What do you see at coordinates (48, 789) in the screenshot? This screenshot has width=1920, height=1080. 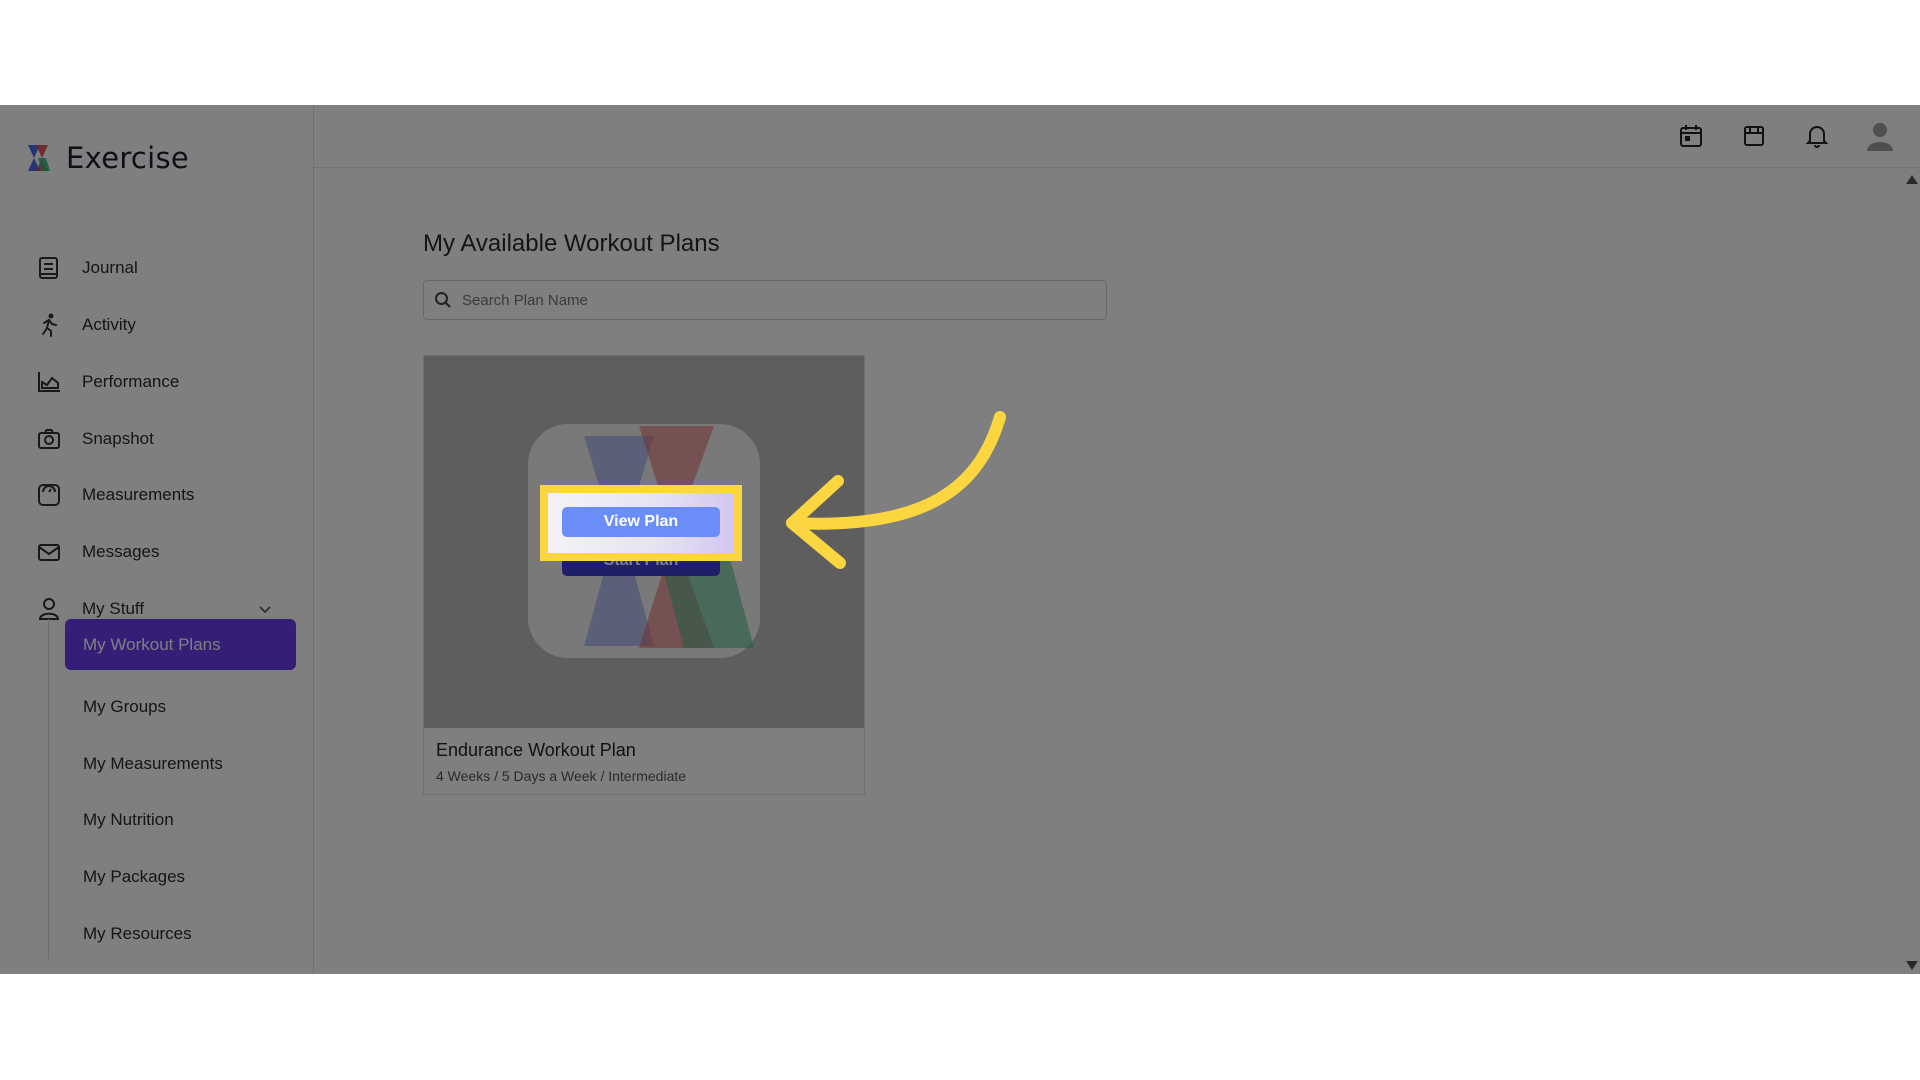 I see `subnav-divider` at bounding box center [48, 789].